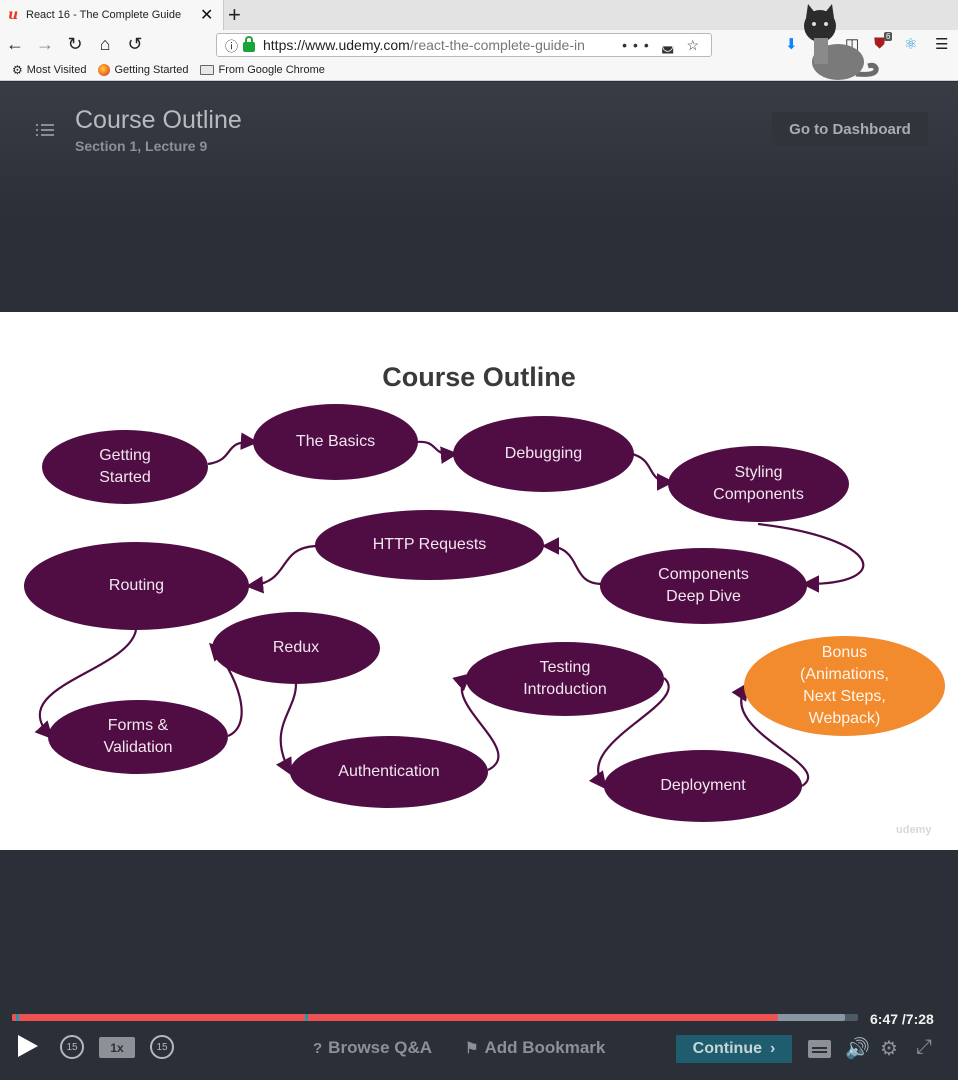 This screenshot has width=958, height=1080. What do you see at coordinates (17, 70) in the screenshot?
I see `gear-icon: ⚙` at bounding box center [17, 70].